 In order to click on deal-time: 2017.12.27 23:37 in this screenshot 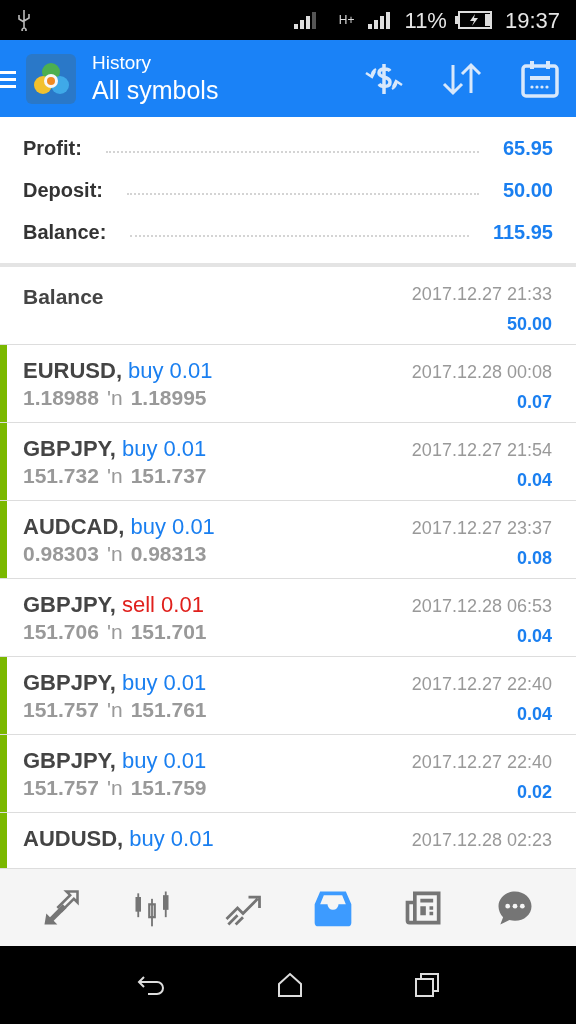, I will do `click(481, 528)`.